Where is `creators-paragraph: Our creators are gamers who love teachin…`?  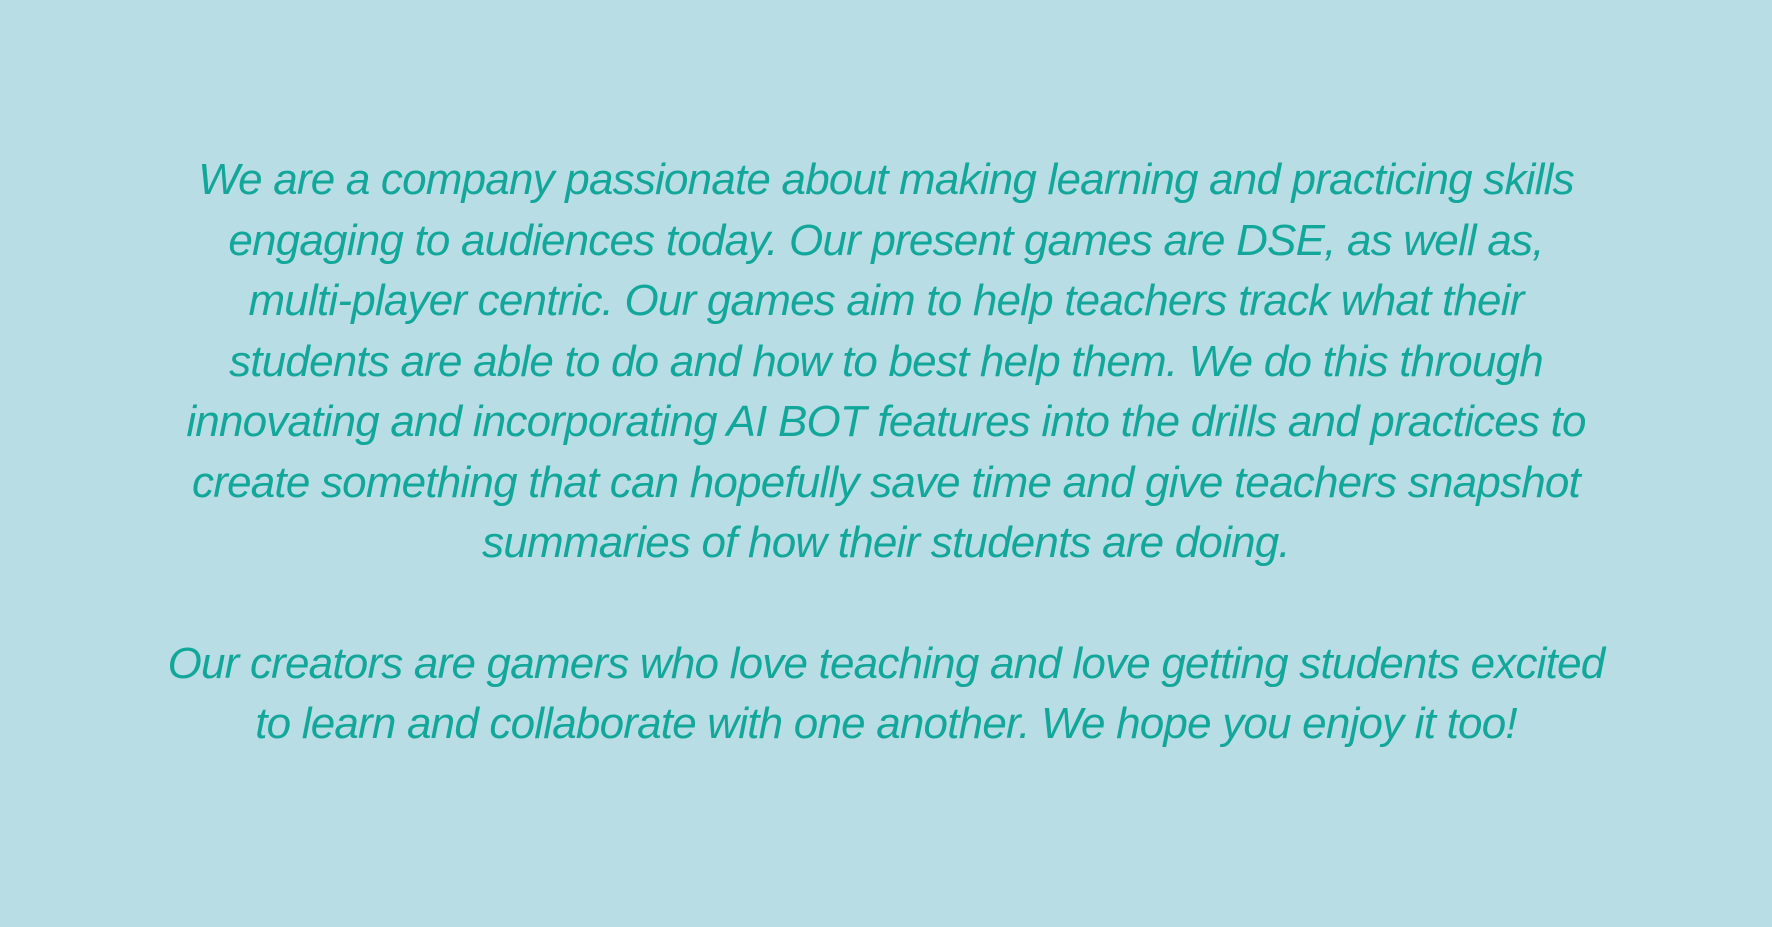 creators-paragraph: Our creators are gamers who love teachin… is located at coordinates (886, 694).